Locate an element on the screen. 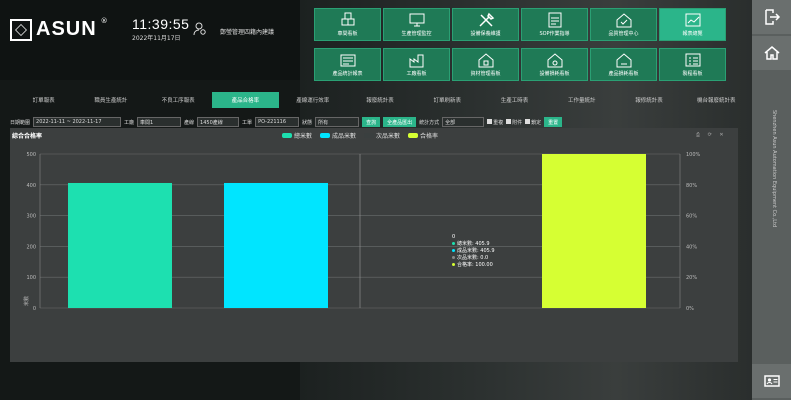  type-select: 所有 is located at coordinates (337, 122).